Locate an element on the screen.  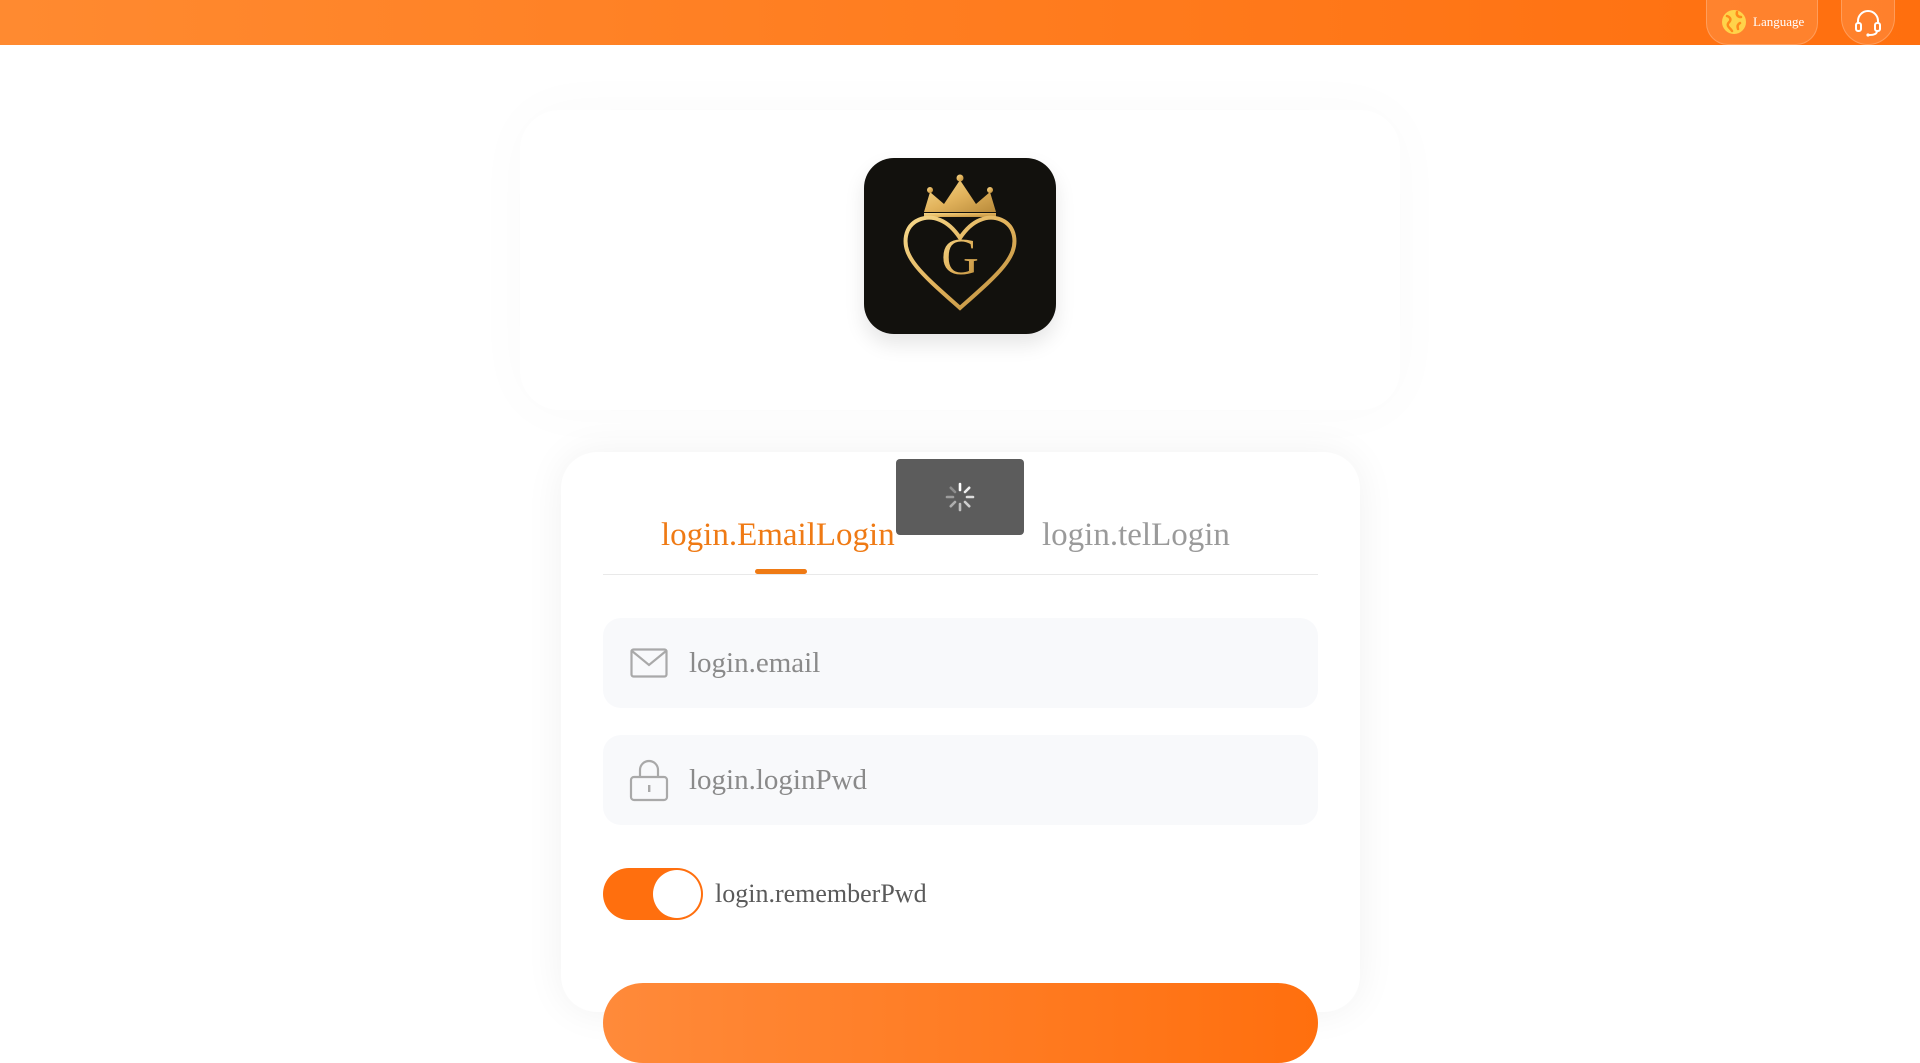
email-input is located at coordinates (989, 663).